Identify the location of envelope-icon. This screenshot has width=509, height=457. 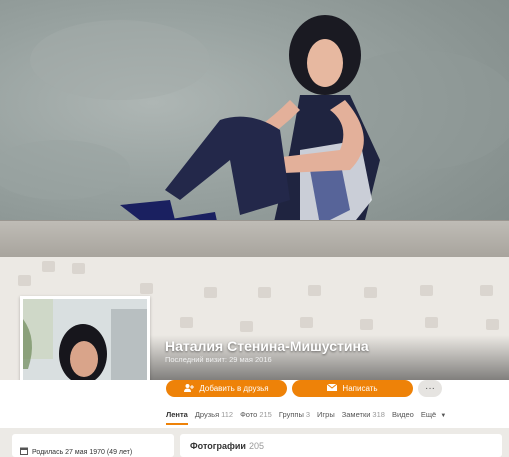
(332, 388).